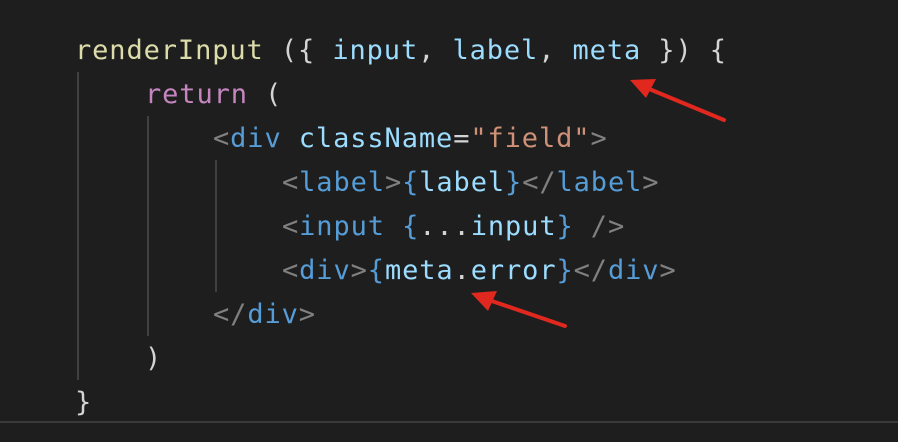 This screenshot has height=442, width=898. I want to click on arrow-to-meta-error, so click(519, 309).